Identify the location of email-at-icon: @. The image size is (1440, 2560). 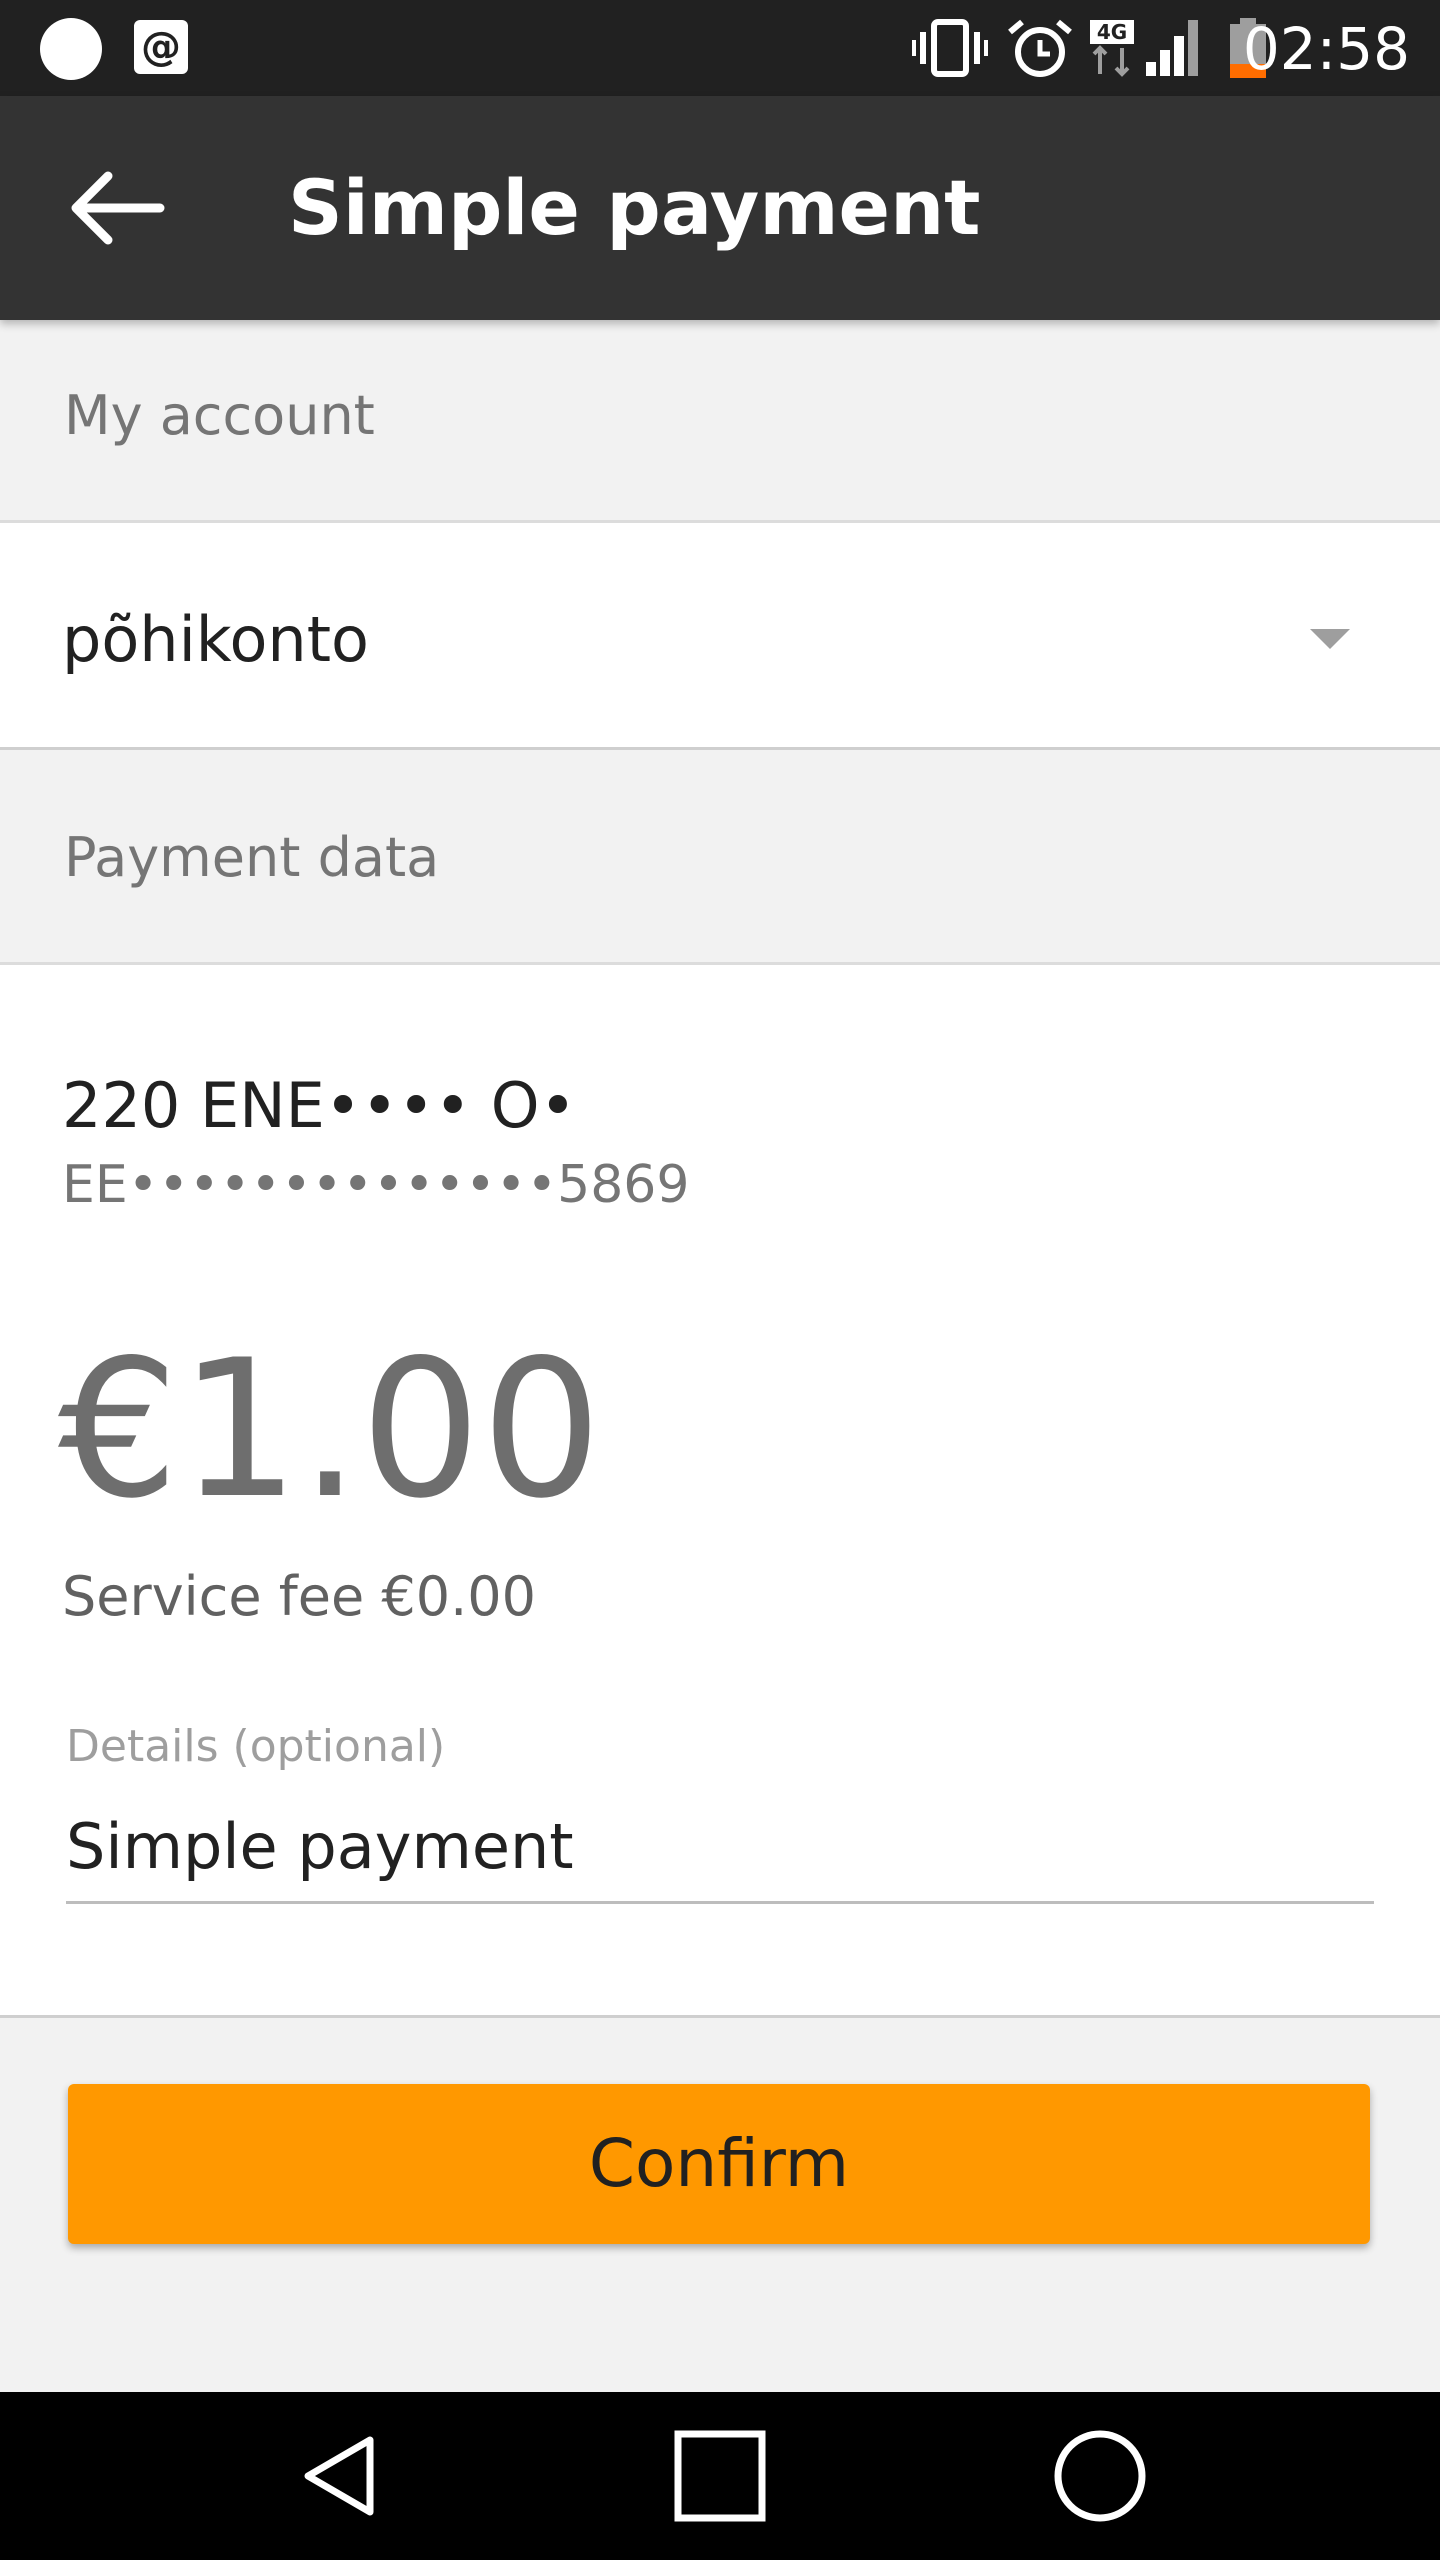
(161, 47).